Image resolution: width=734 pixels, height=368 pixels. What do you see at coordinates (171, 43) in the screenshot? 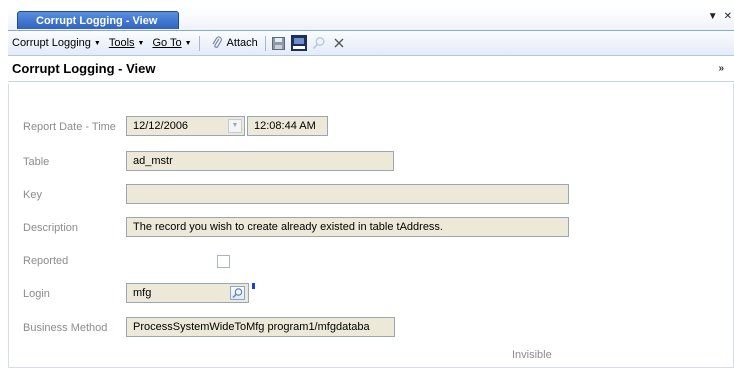
I see `goto-menu: Go To ▼` at bounding box center [171, 43].